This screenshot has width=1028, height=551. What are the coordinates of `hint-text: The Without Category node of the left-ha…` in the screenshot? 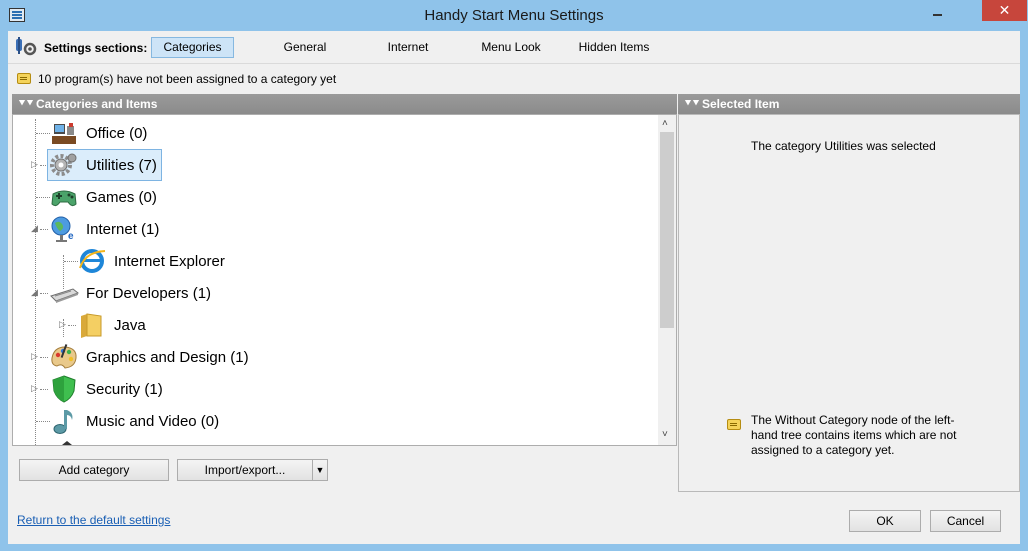 It's located at (854, 435).